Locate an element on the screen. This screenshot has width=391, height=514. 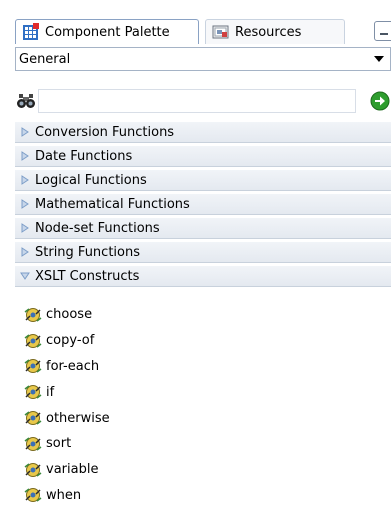
category-string-functions: String Functions is located at coordinates (203, 252).